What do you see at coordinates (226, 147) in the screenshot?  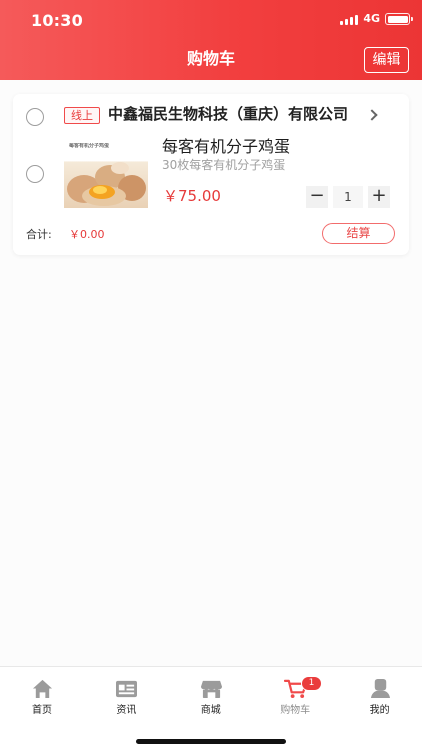 I see `product-title: 每客有机分子鸡蛋` at bounding box center [226, 147].